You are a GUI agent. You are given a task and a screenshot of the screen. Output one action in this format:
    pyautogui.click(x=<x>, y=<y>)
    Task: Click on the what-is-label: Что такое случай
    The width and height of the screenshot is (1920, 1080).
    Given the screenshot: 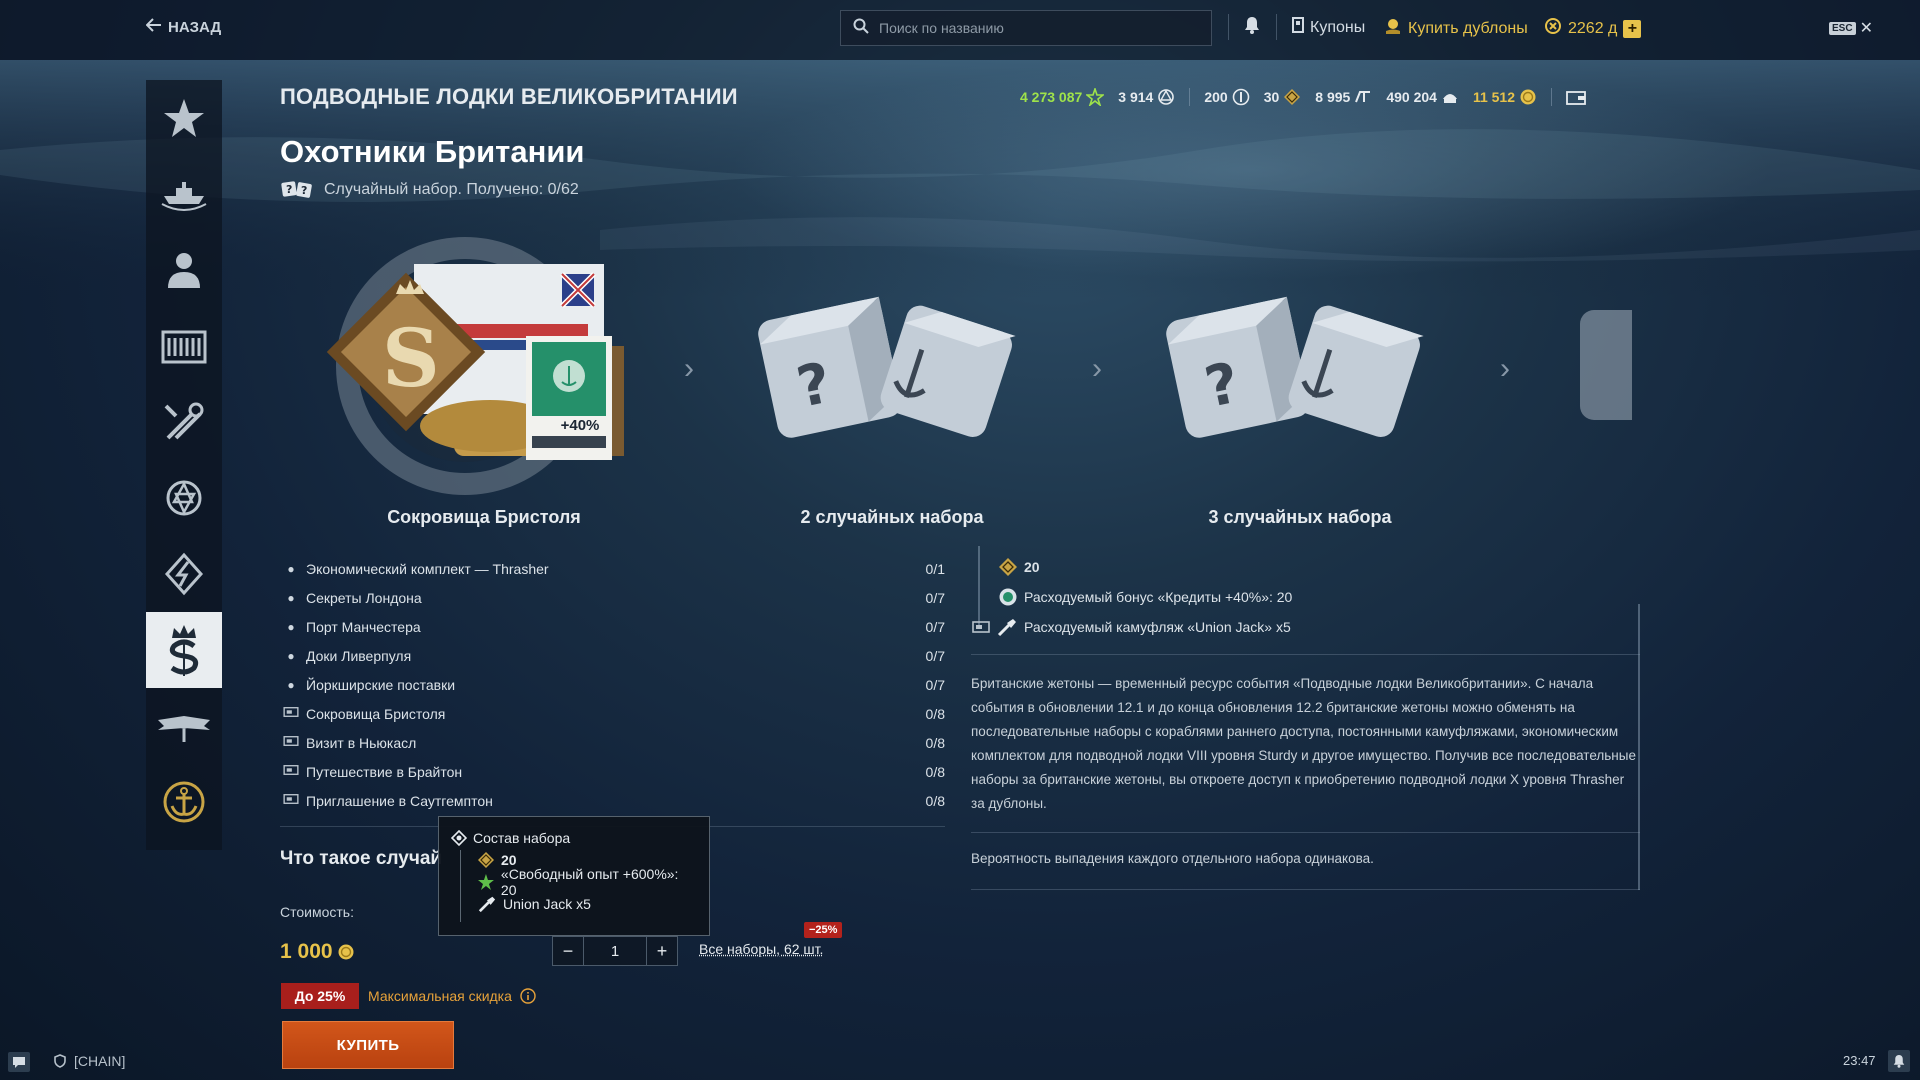 What is the action you would take?
    pyautogui.click(x=361, y=858)
    